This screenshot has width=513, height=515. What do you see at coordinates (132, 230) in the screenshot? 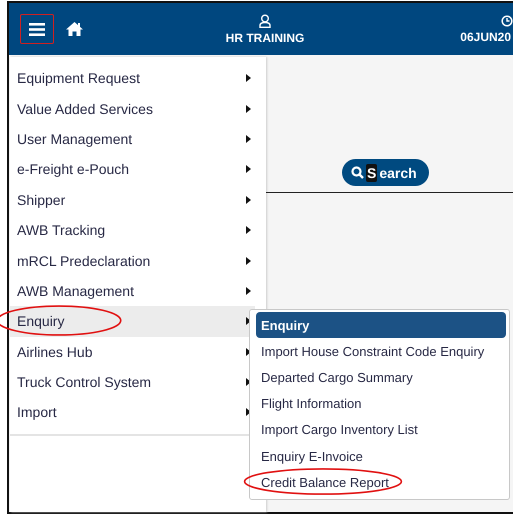
I see `menu-item: AWB Tracking` at bounding box center [132, 230].